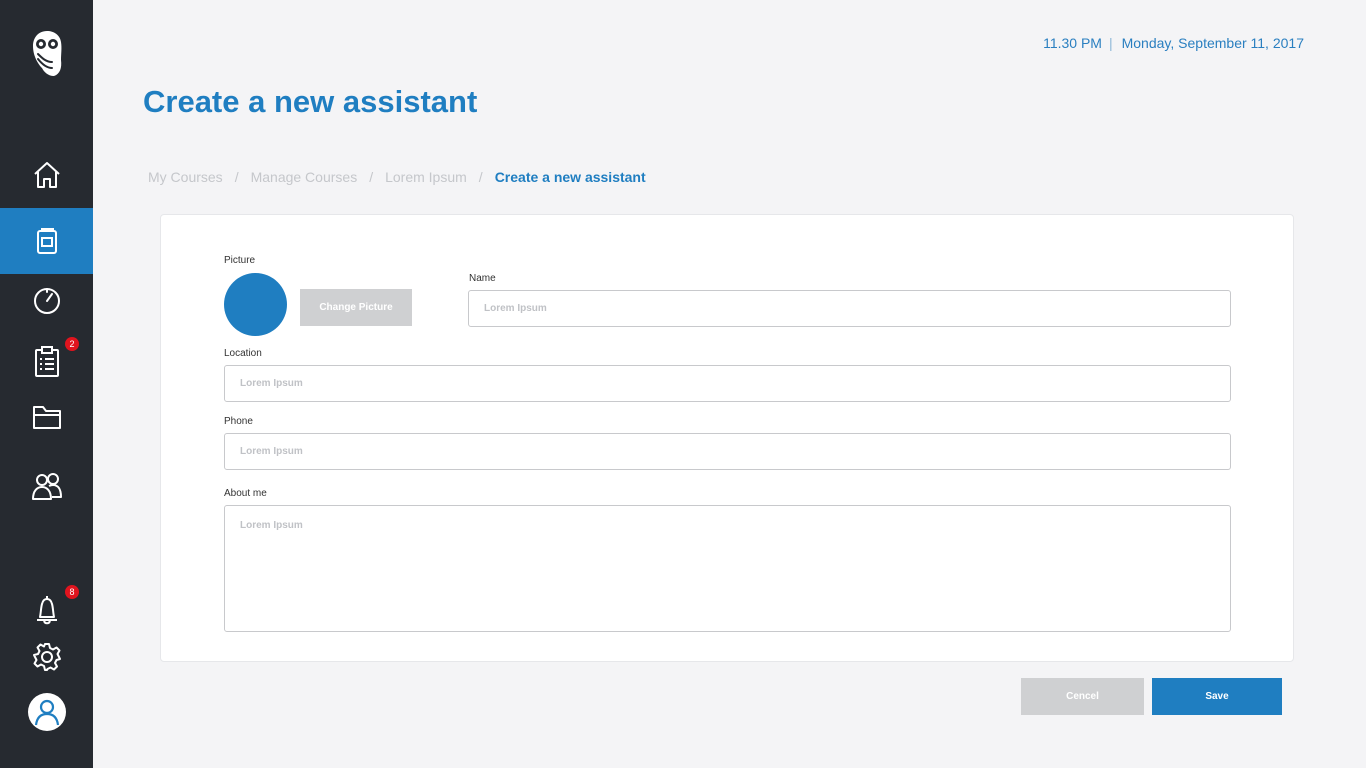 Image resolution: width=1366 pixels, height=768 pixels. Describe the element at coordinates (46, 241) in the screenshot. I see `courses-icon` at that location.